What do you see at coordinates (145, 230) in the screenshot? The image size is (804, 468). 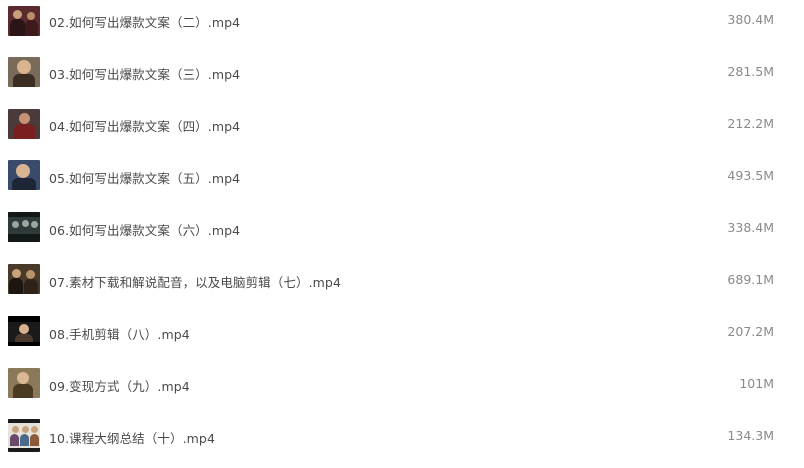 I see `file-name: 06.如何写出爆款文案（六）.mp4` at bounding box center [145, 230].